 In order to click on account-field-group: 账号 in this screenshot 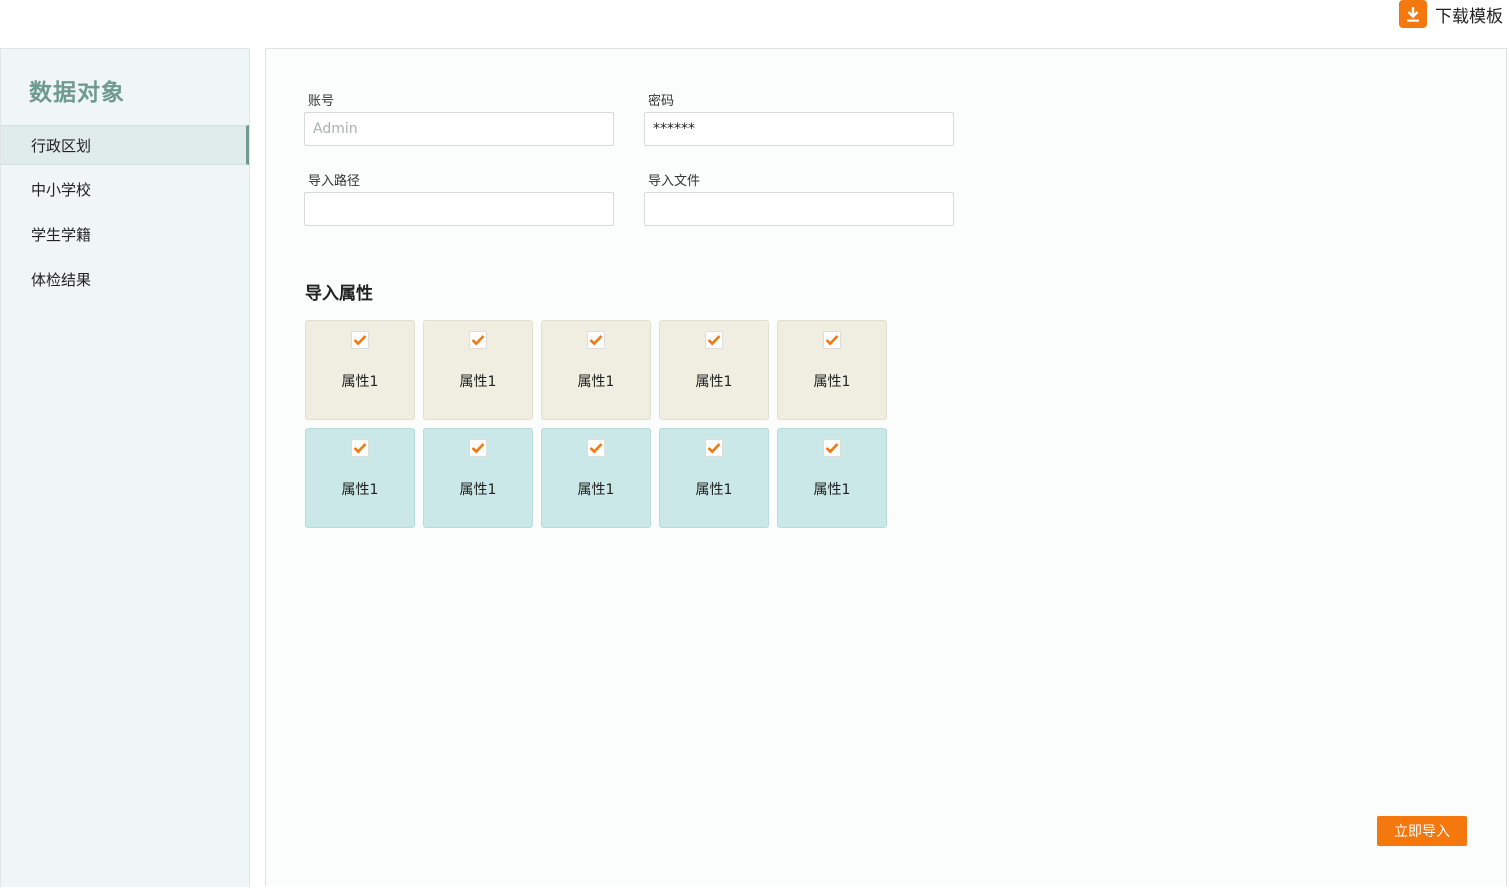, I will do `click(459, 119)`.